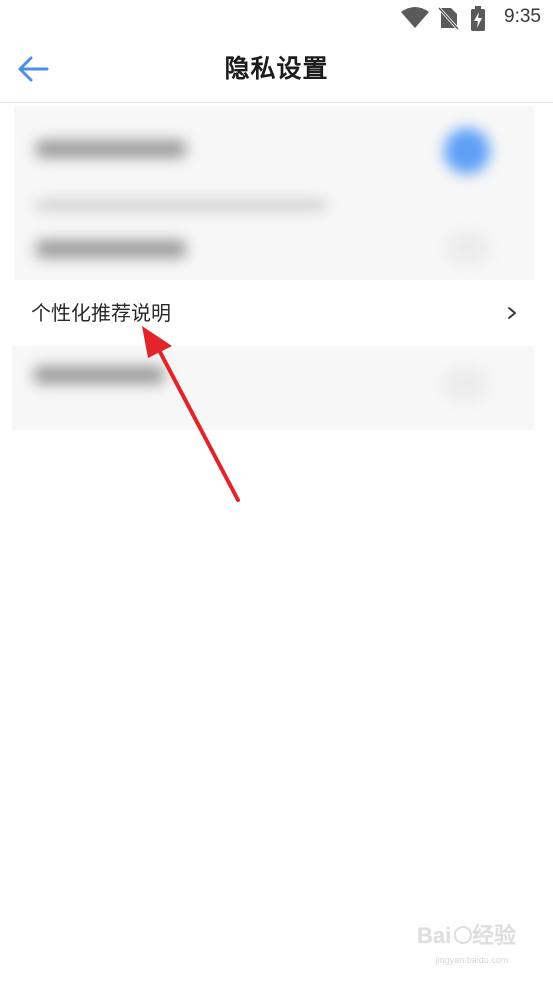  I want to click on wifi-icon, so click(415, 20).